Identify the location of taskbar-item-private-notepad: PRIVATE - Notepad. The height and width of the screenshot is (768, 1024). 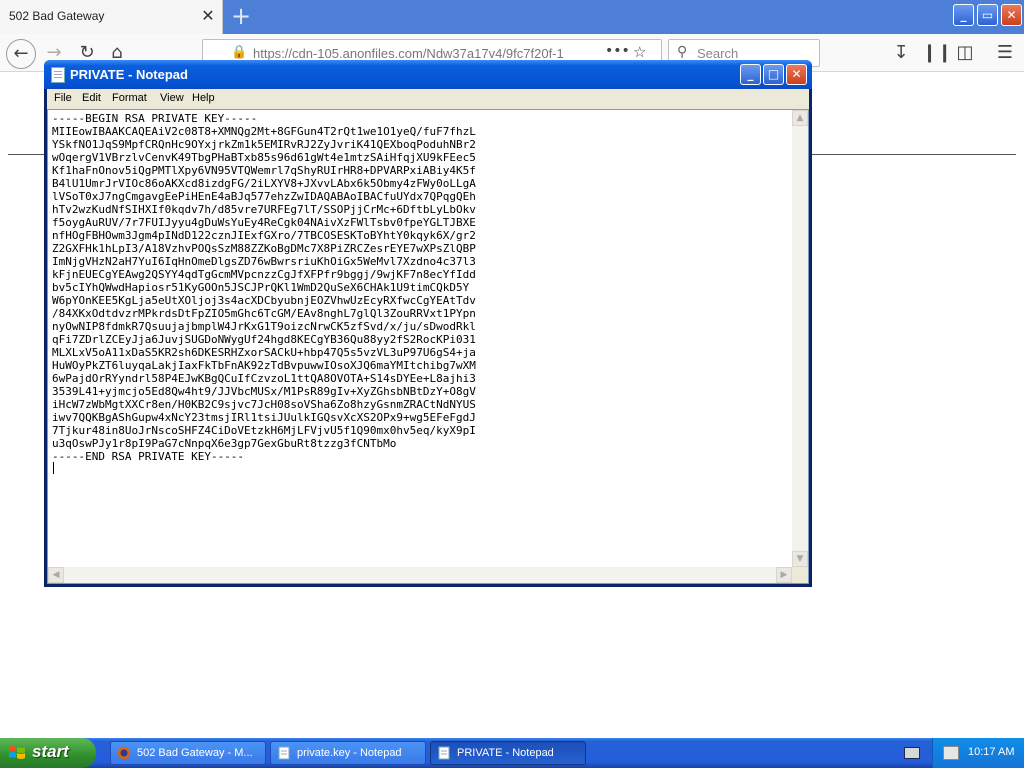
(508, 753).